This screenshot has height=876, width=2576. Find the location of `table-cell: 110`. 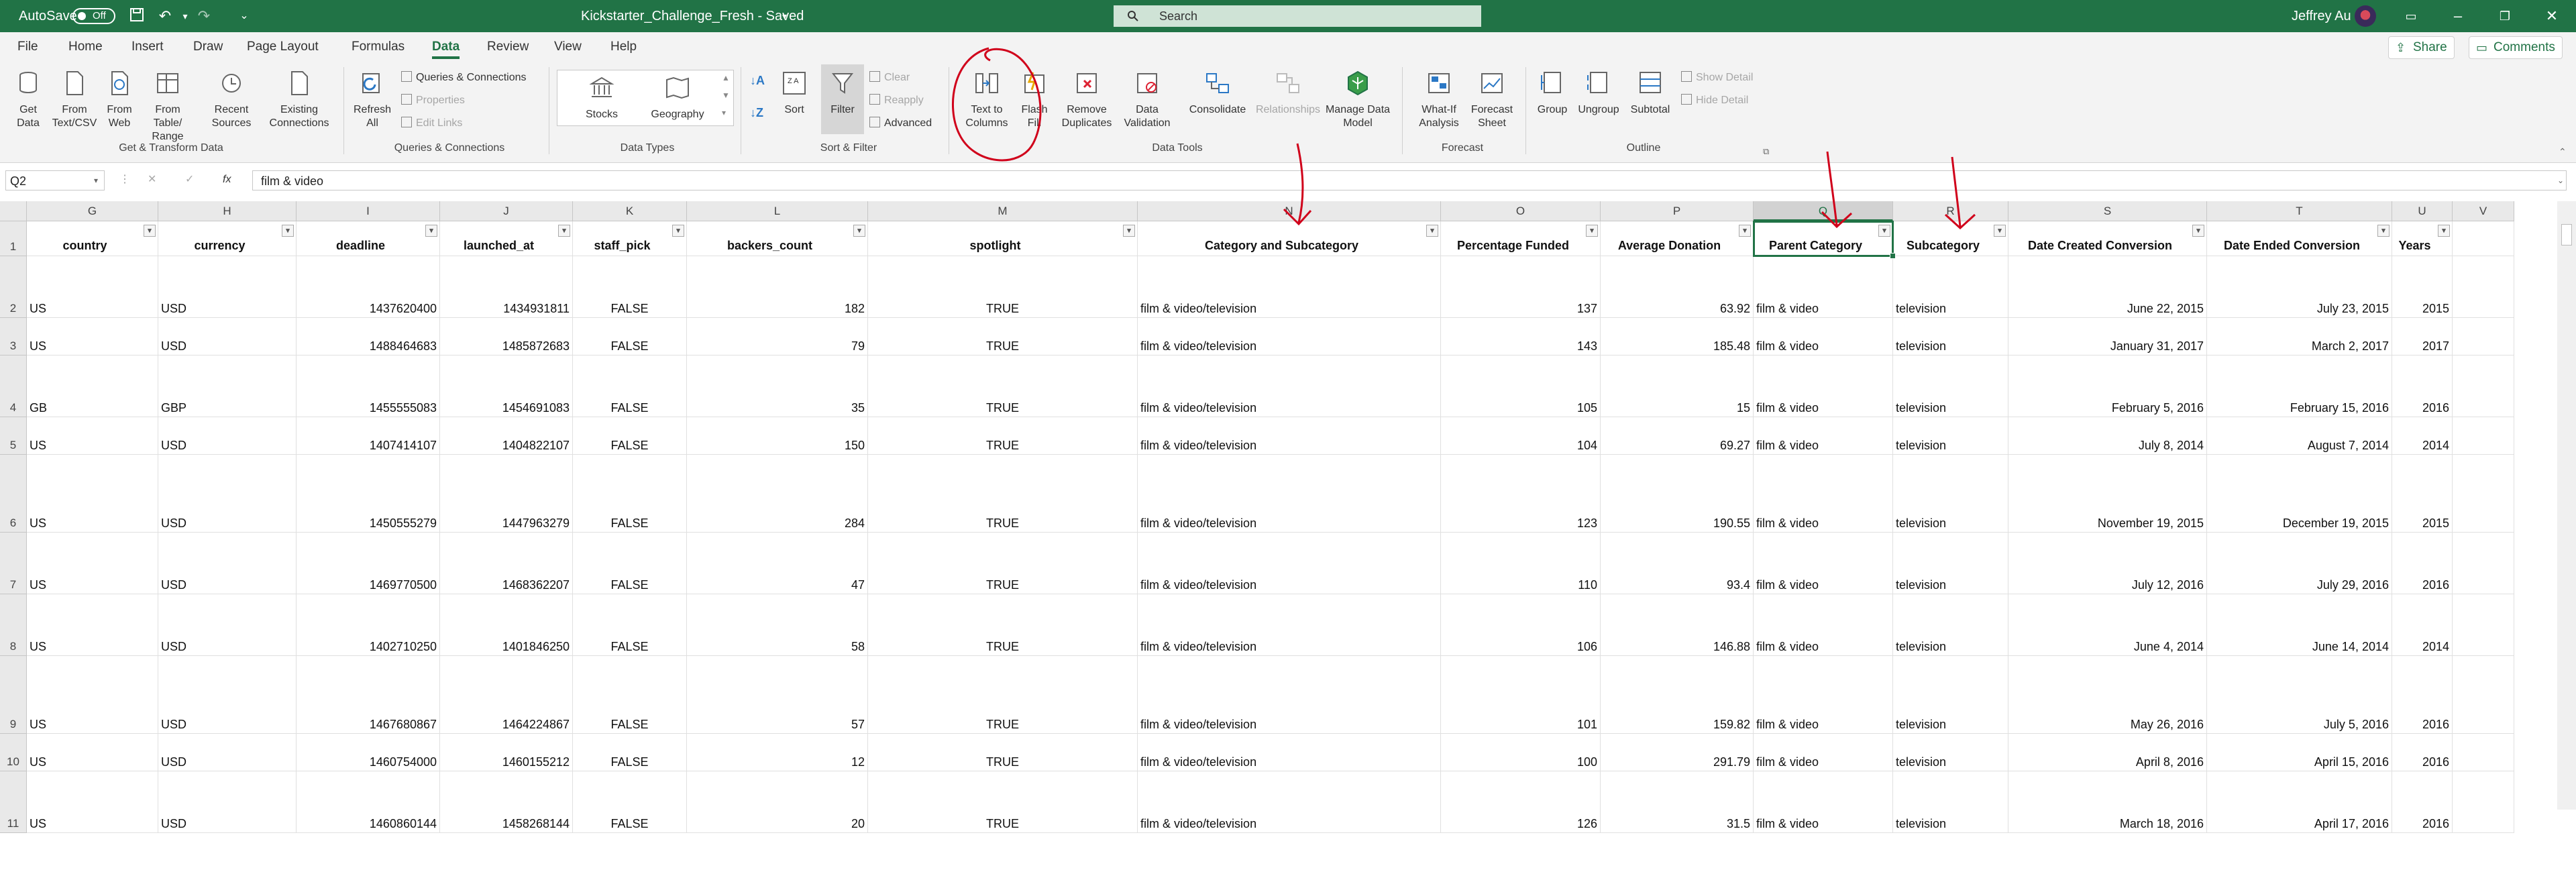

table-cell: 110 is located at coordinates (1521, 563).